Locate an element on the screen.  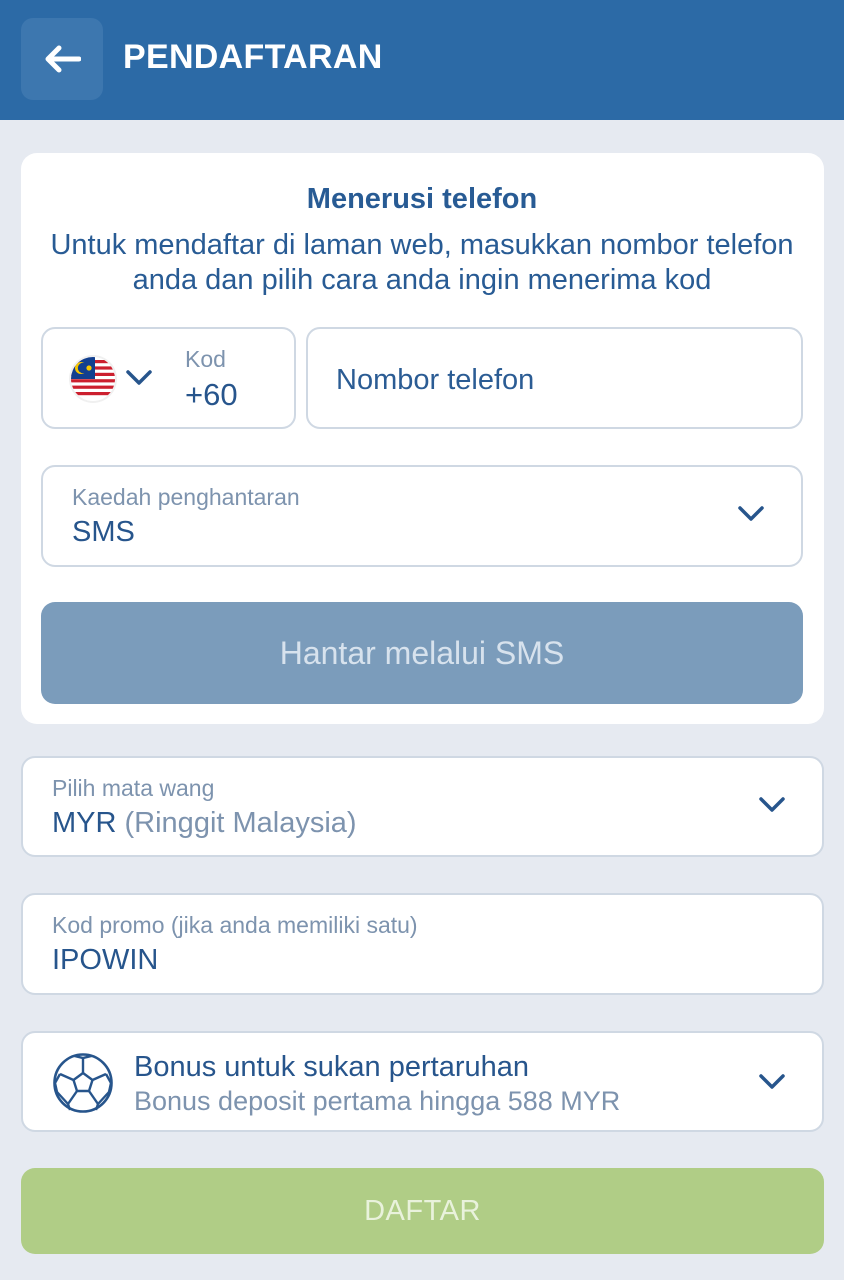
currency-value: MYR (Ringgit Malaysia) is located at coordinates (204, 823).